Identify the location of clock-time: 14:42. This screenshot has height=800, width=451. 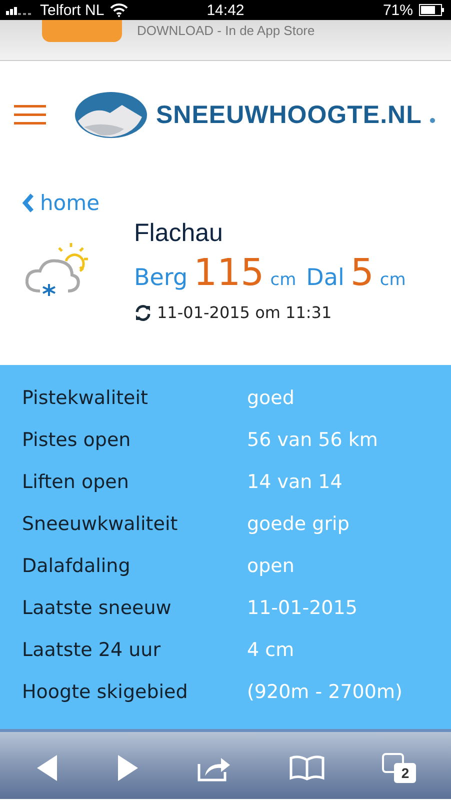
(225, 10).